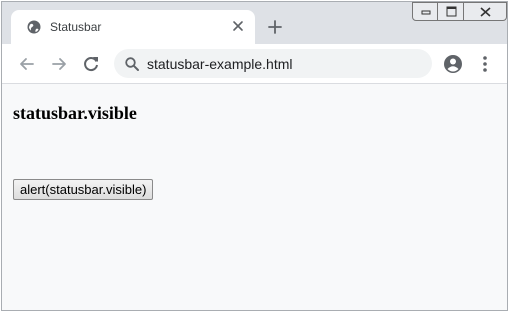  I want to click on maximize-button, so click(450, 11).